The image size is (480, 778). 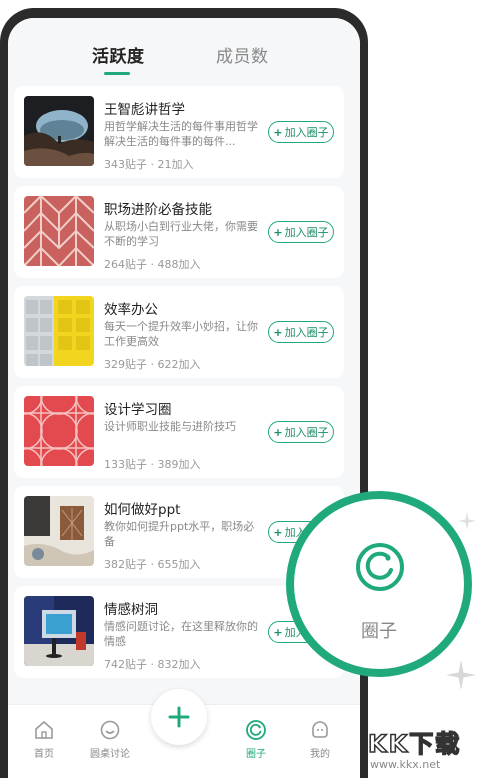 I want to click on circle-stats: 264贴子 · 488加入, so click(x=152, y=264).